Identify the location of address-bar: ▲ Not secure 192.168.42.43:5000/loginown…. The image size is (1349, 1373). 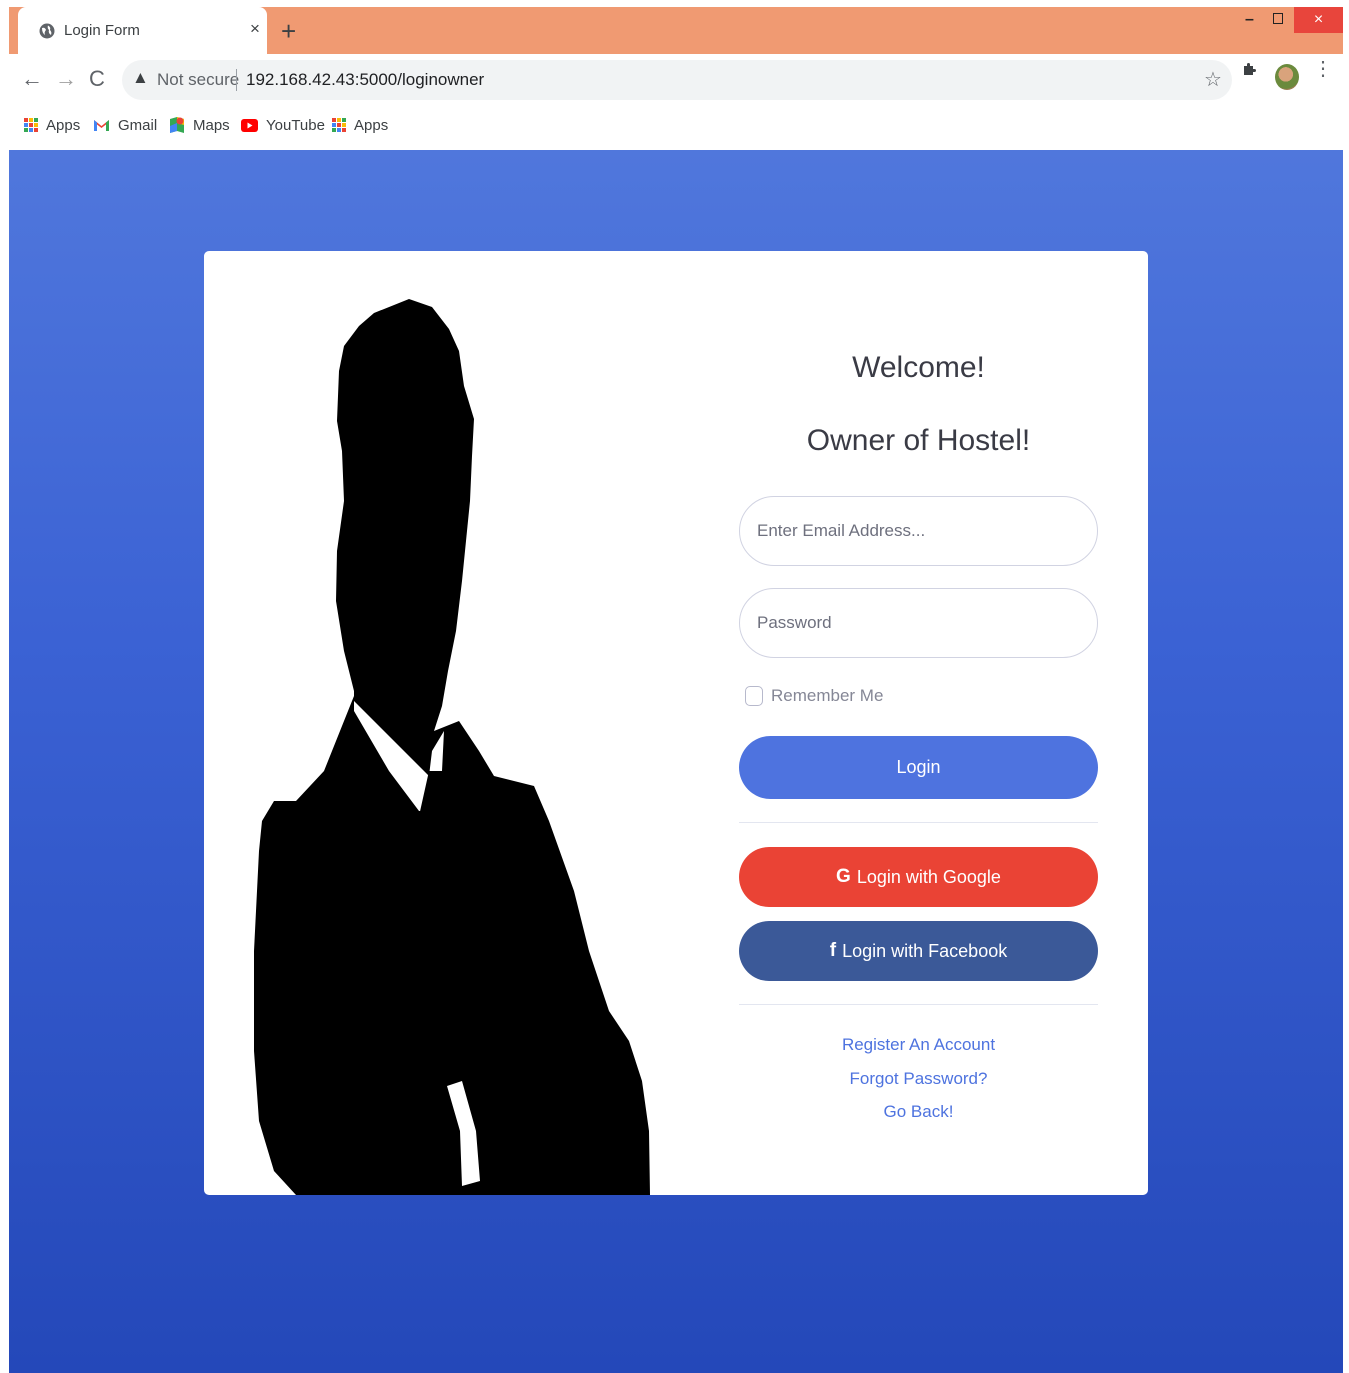
(677, 80).